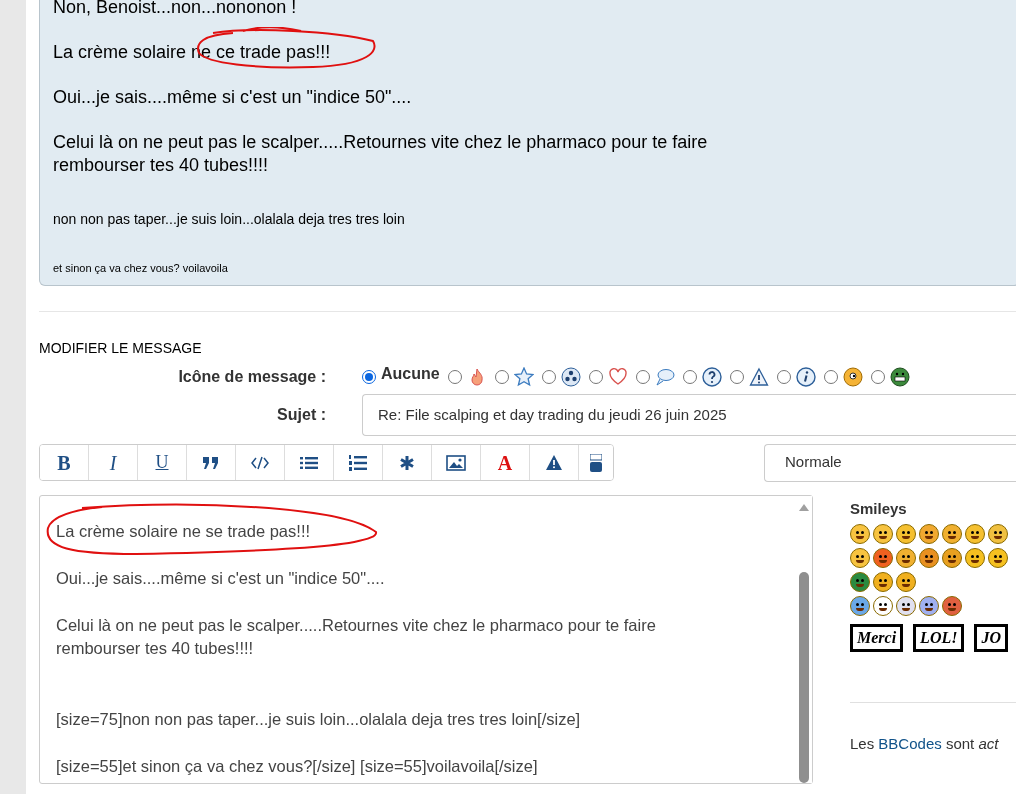 Image resolution: width=1016 pixels, height=794 pixels. What do you see at coordinates (689, 414) in the screenshot?
I see `subject-field: Re: File scalping et day trading du jeudi 26 juin 2025` at bounding box center [689, 414].